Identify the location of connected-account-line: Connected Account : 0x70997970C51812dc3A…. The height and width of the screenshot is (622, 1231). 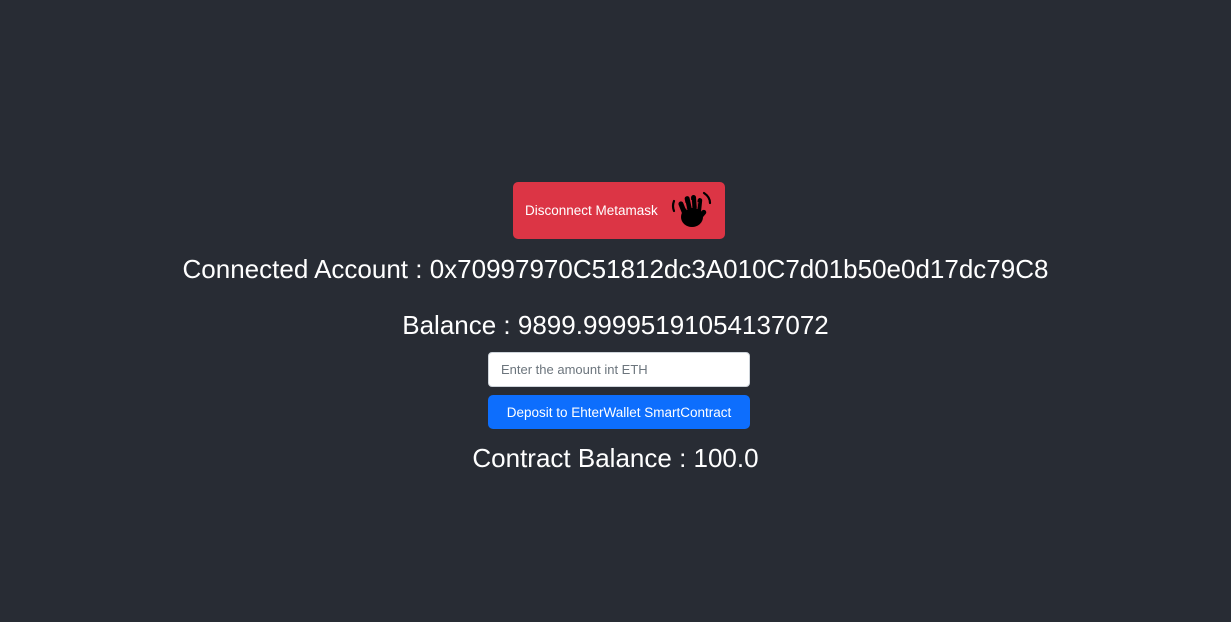
(615, 269).